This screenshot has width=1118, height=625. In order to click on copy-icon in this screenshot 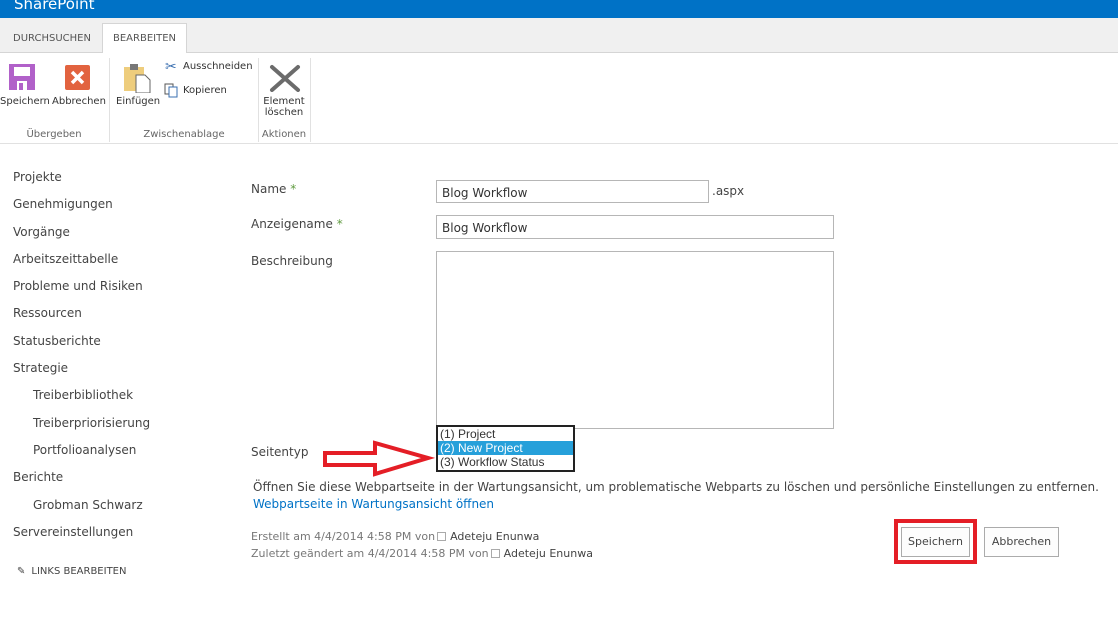, I will do `click(171, 90)`.